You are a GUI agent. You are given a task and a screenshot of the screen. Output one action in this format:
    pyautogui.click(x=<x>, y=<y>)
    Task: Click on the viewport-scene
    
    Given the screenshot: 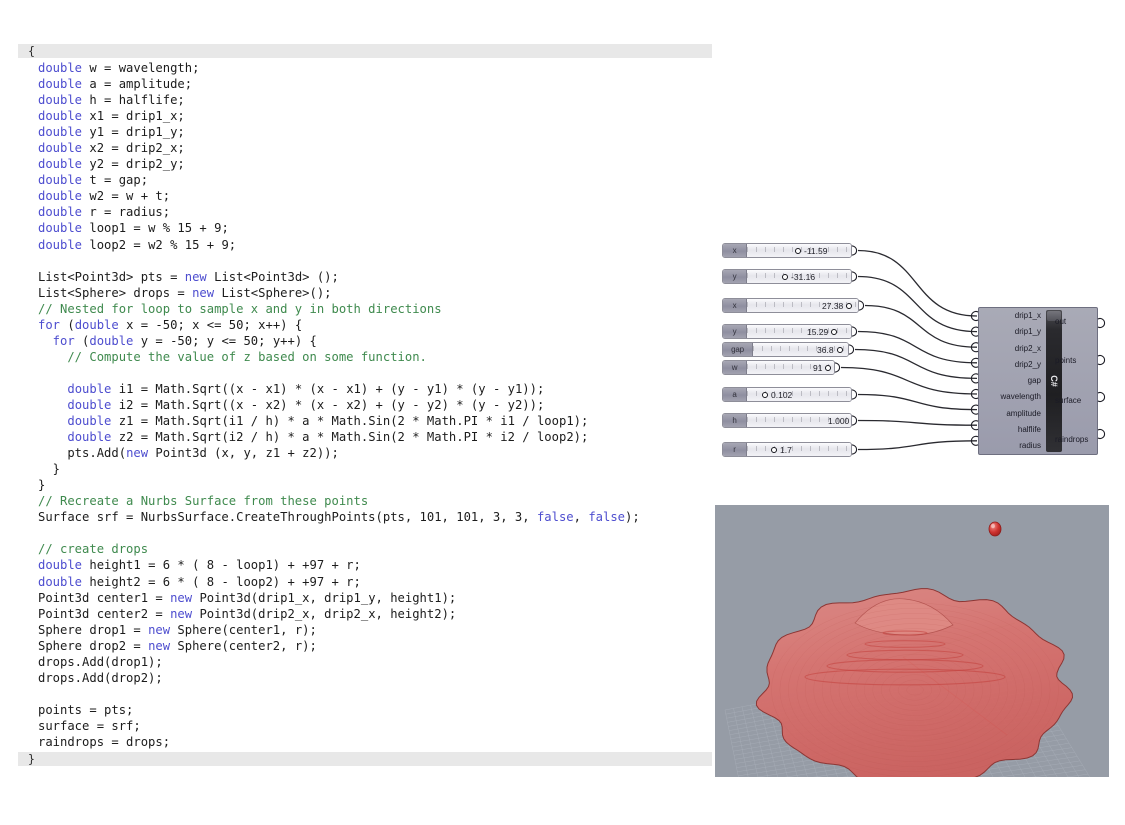 What is the action you would take?
    pyautogui.click(x=907, y=649)
    